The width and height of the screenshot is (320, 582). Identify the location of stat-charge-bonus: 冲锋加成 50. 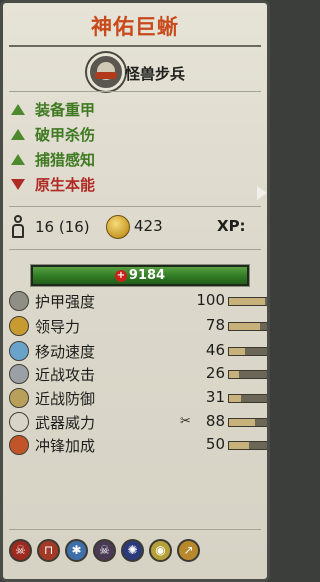
(137, 445).